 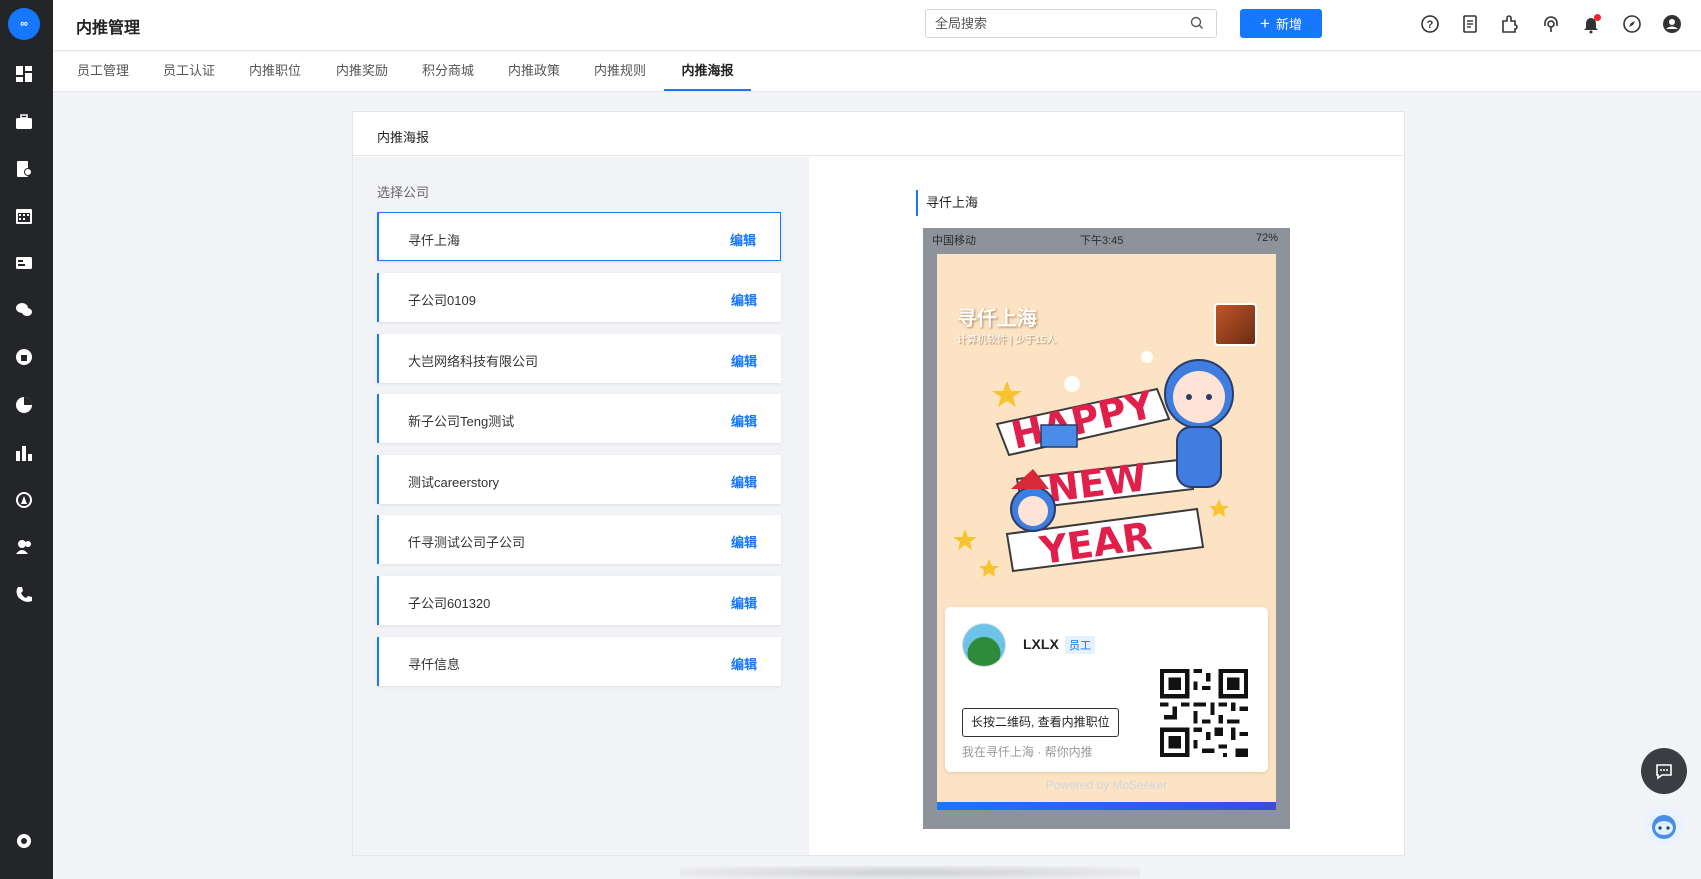 I want to click on user-avatar-icon, so click(x=1672, y=24).